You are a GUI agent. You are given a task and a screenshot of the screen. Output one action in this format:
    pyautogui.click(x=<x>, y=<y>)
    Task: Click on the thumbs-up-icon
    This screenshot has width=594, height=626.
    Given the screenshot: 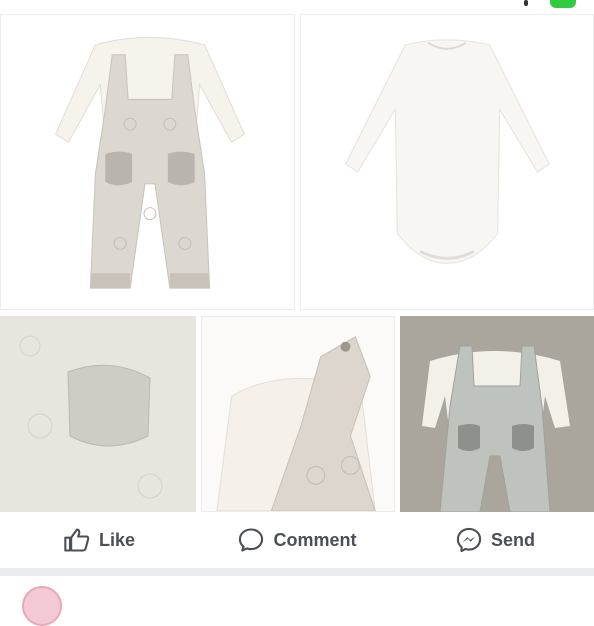 What is the action you would take?
    pyautogui.click(x=77, y=540)
    